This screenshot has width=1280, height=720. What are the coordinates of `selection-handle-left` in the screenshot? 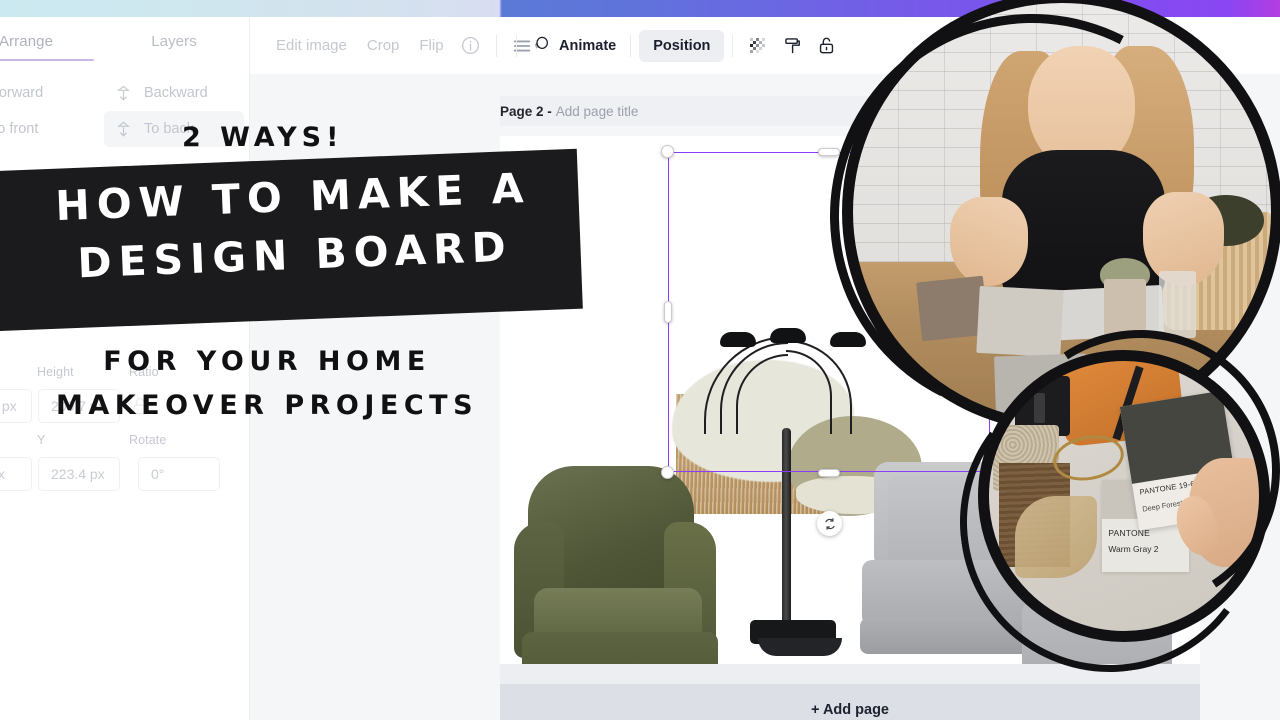 It's located at (668, 312).